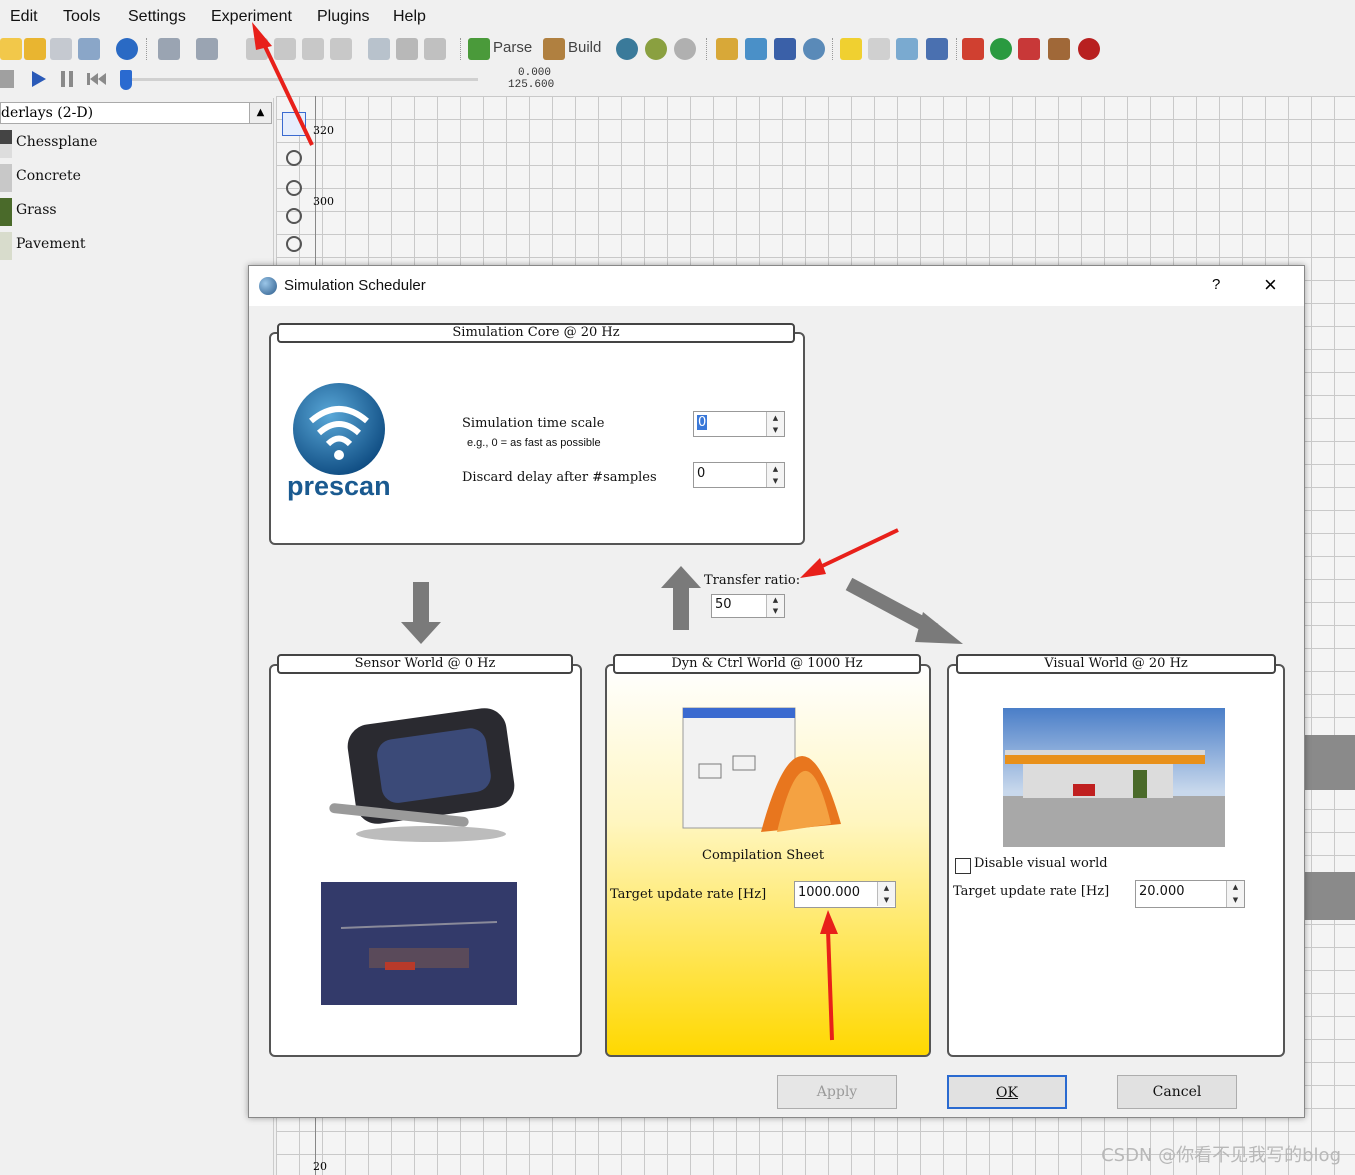  I want to click on time-scale-label: Simulation time scale, so click(533, 423).